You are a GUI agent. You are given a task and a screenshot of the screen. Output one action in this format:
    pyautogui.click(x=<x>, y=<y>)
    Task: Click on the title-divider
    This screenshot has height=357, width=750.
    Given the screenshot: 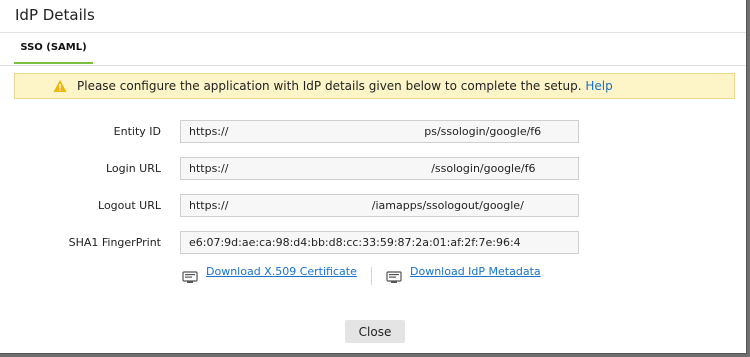 What is the action you would take?
    pyautogui.click(x=373, y=32)
    